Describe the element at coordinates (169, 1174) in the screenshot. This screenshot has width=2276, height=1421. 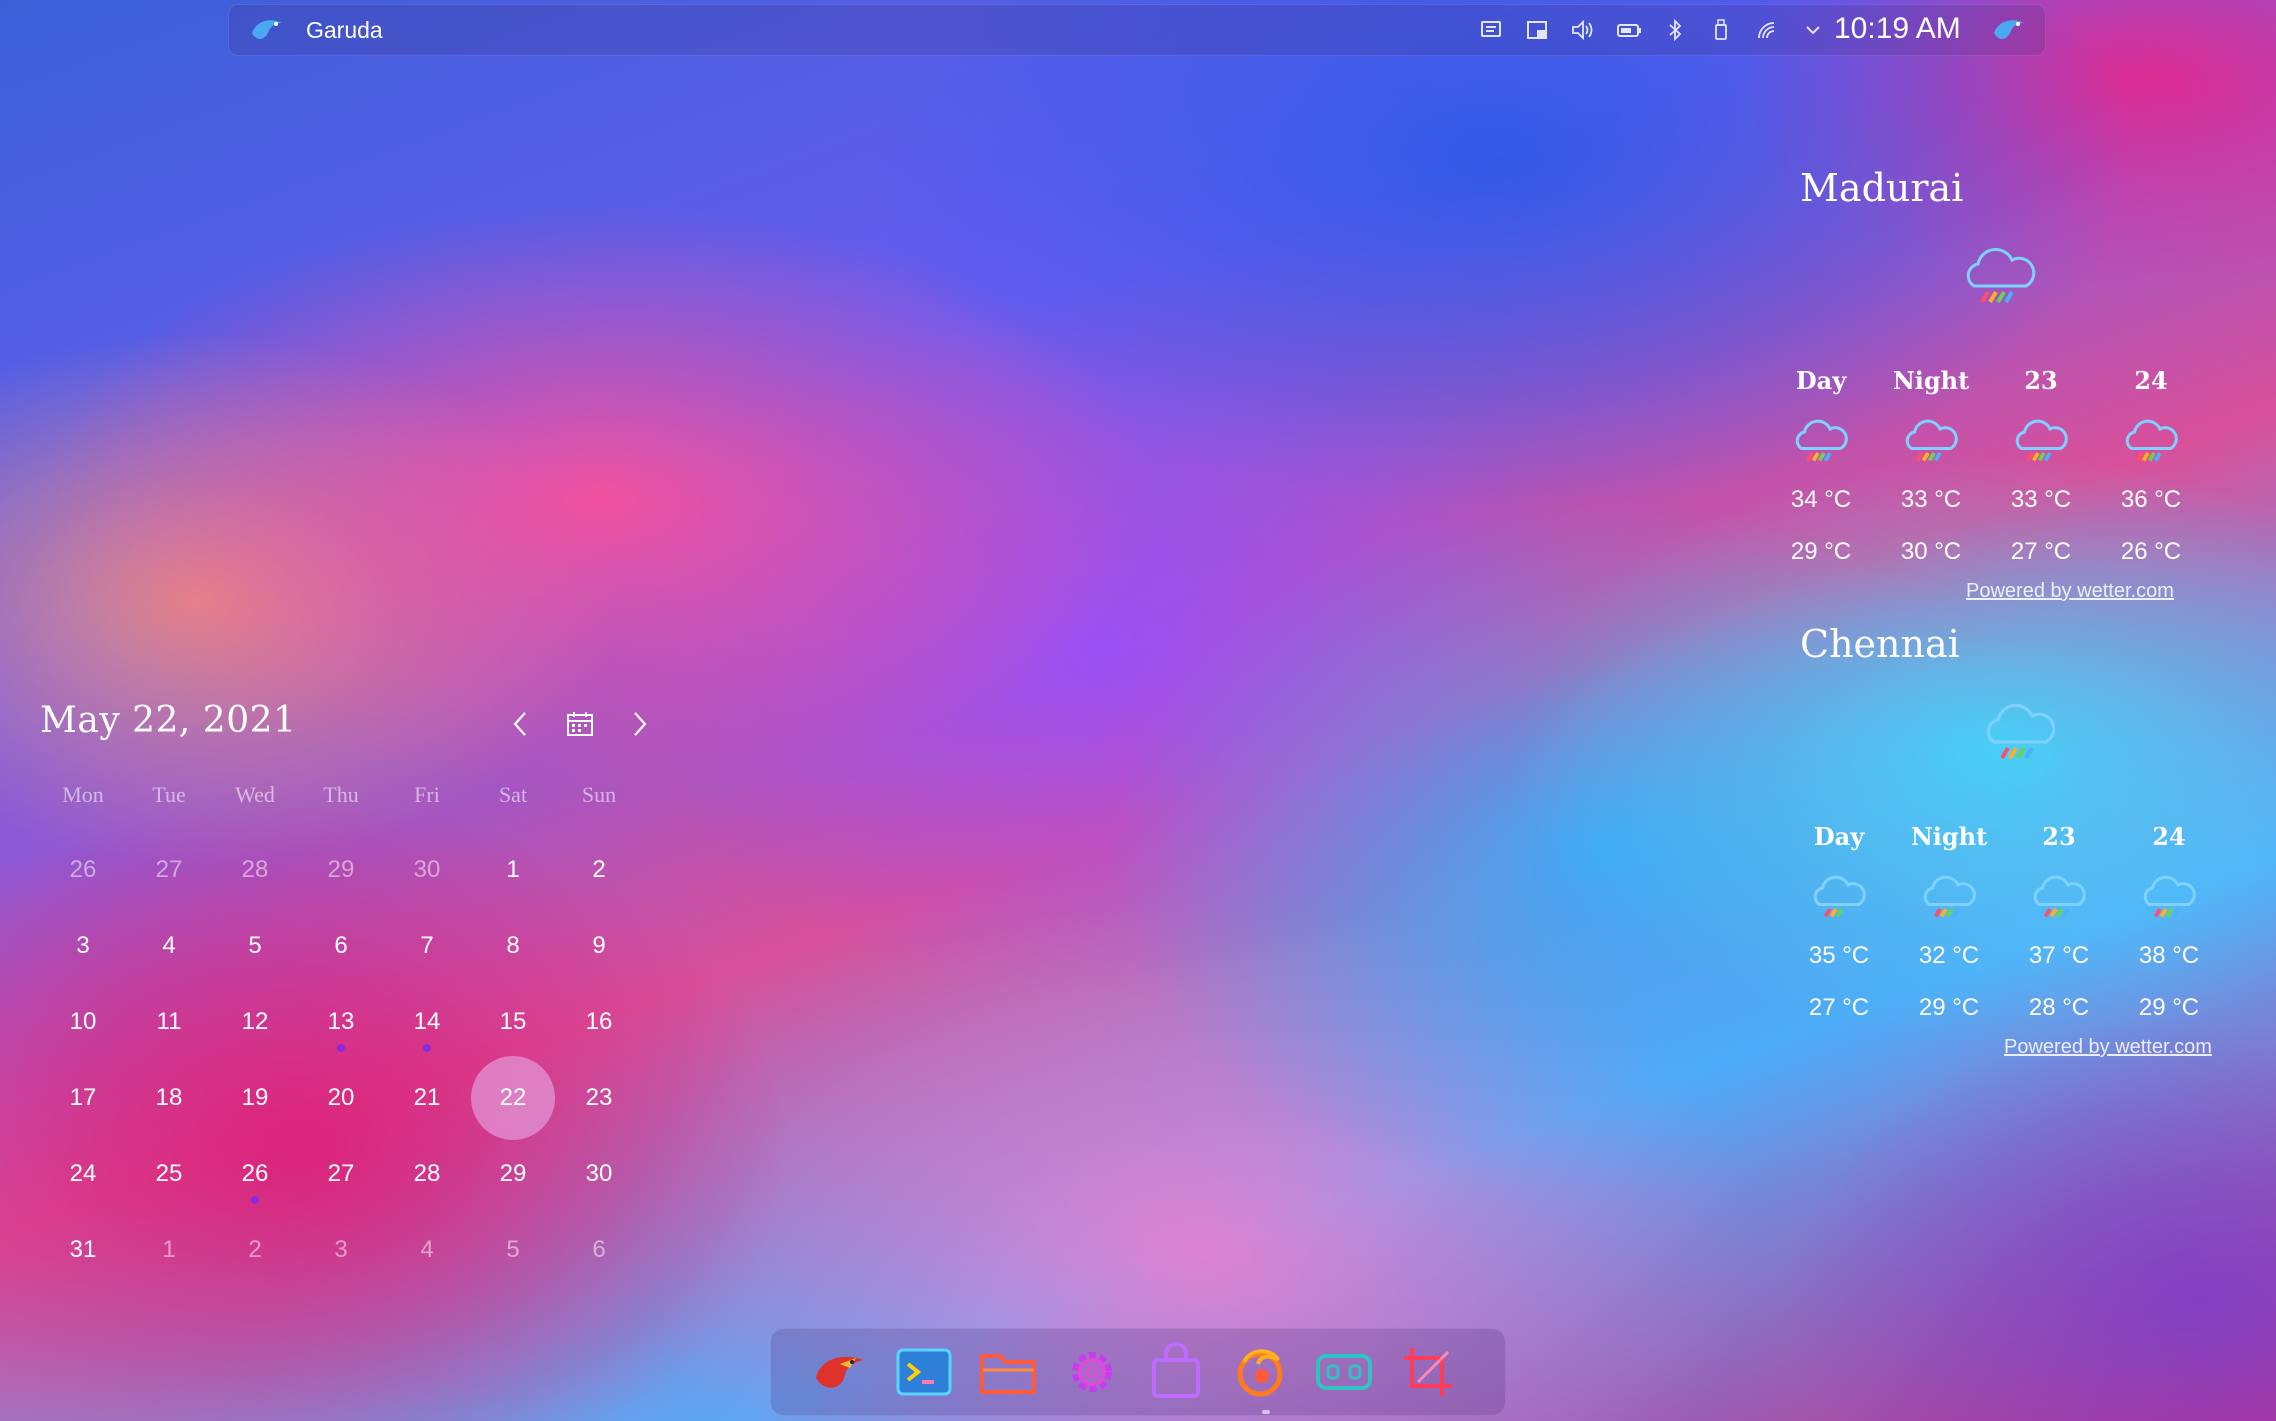
I see `calendar-day: 25` at that location.